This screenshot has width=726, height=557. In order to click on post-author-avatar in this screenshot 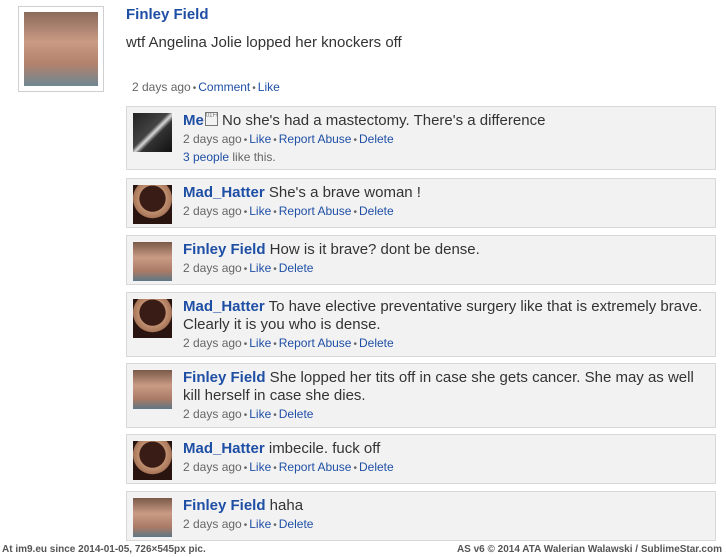, I will do `click(61, 49)`.